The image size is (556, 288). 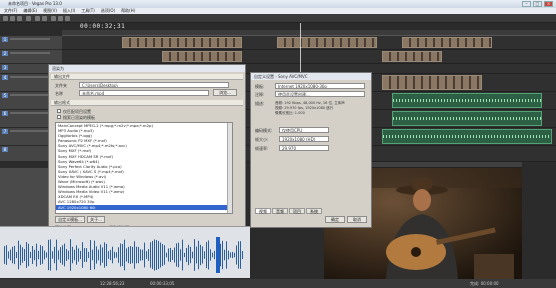 What do you see at coordinates (357, 219) in the screenshot?
I see `cancel-button: 取消` at bounding box center [357, 219].